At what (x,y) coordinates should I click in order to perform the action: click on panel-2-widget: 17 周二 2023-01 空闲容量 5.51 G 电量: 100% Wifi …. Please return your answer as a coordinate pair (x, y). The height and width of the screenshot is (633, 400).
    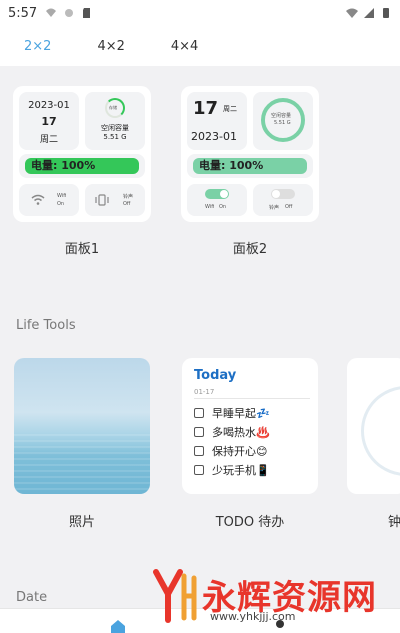
    Looking at the image, I should click on (250, 154).